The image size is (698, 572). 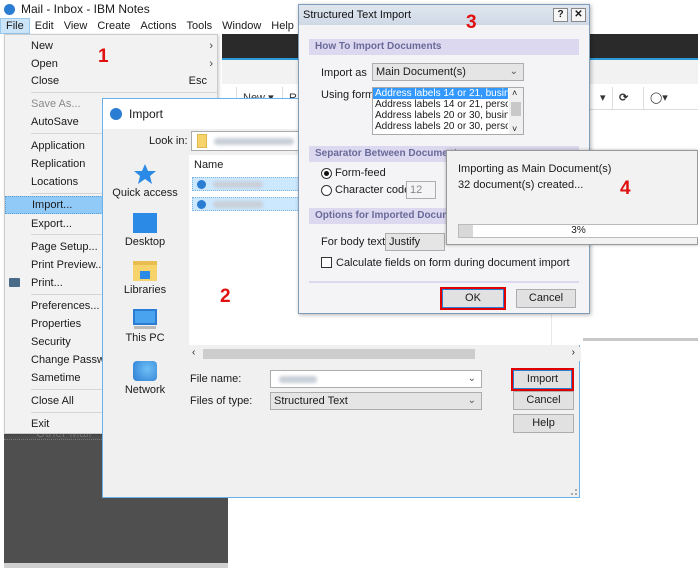 I want to click on import-button: Import, so click(x=542, y=379).